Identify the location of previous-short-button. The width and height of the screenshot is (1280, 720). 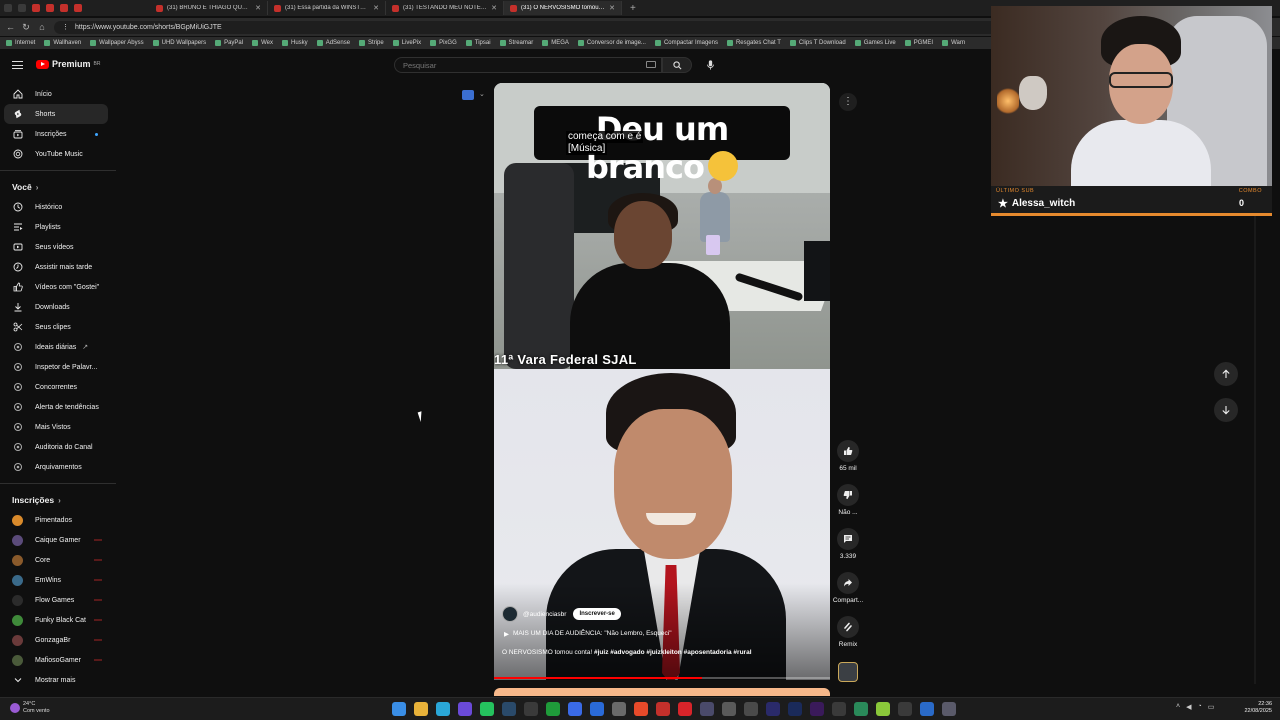
(1226, 374).